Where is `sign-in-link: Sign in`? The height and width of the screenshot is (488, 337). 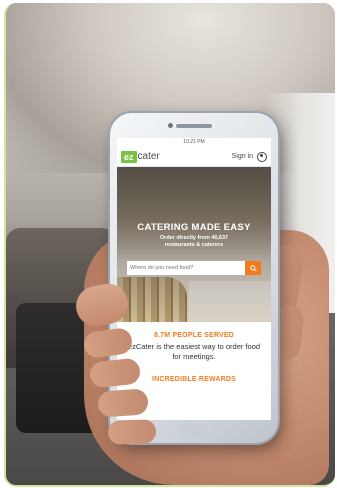 sign-in-link: Sign in is located at coordinates (249, 156).